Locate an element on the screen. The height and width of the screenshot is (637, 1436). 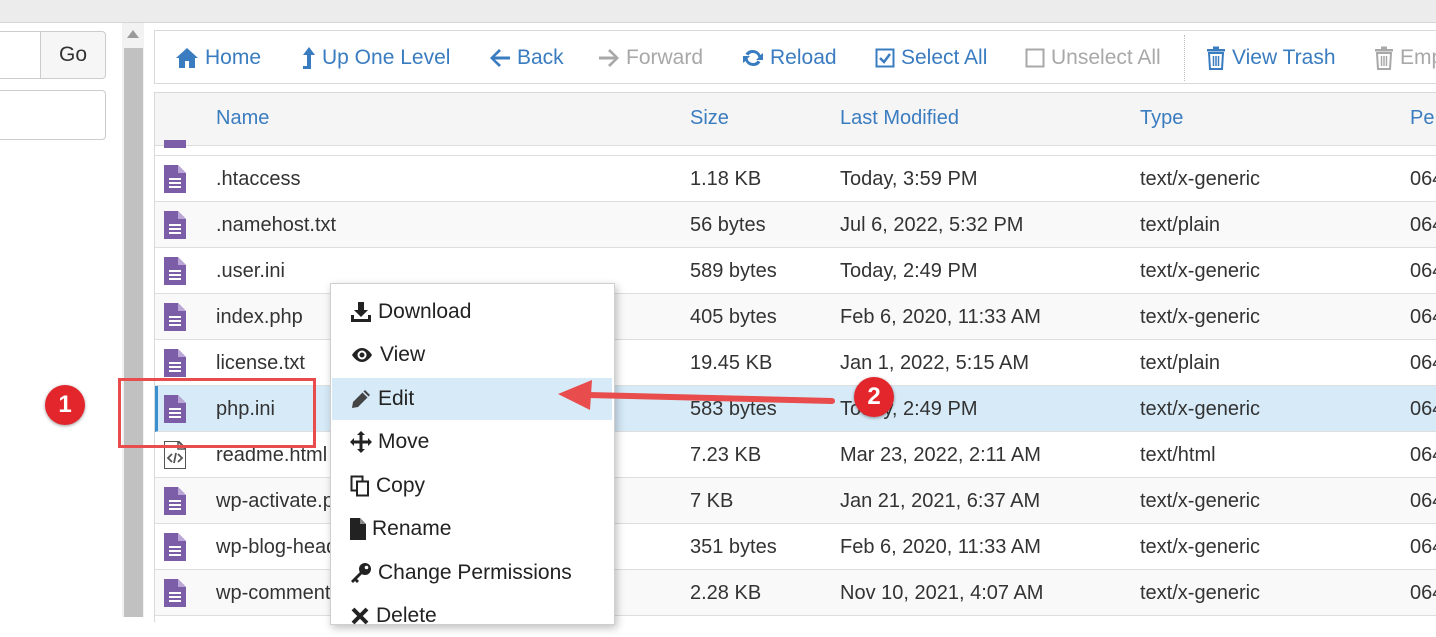
empty-trash-button: Emp is located at coordinates (1405, 58).